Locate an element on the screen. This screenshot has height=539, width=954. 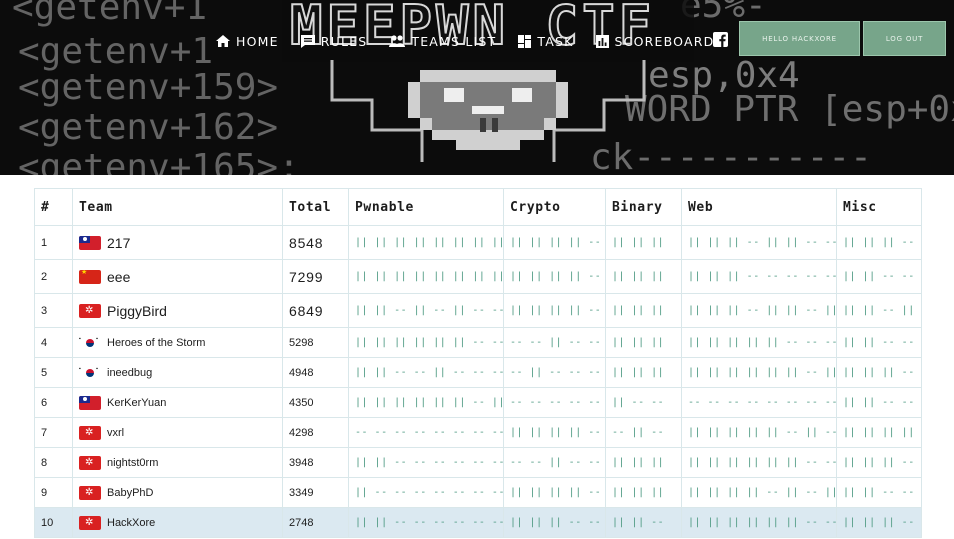
rank: 4 is located at coordinates (44, 342).